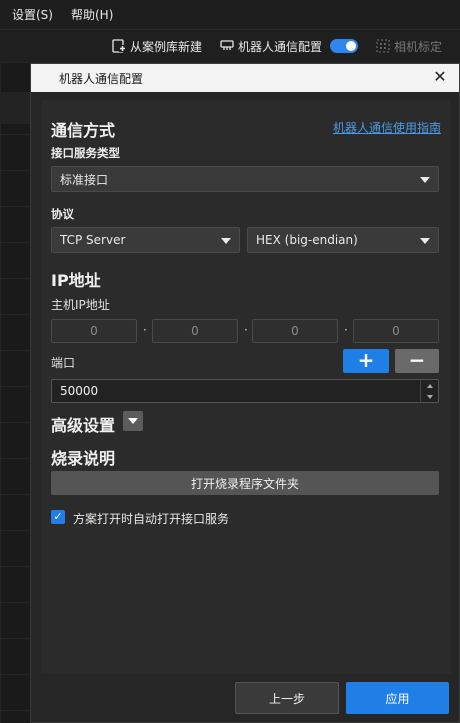 The image size is (460, 723). Describe the element at coordinates (195, 331) in the screenshot. I see `ip-octet-2: 0` at that location.